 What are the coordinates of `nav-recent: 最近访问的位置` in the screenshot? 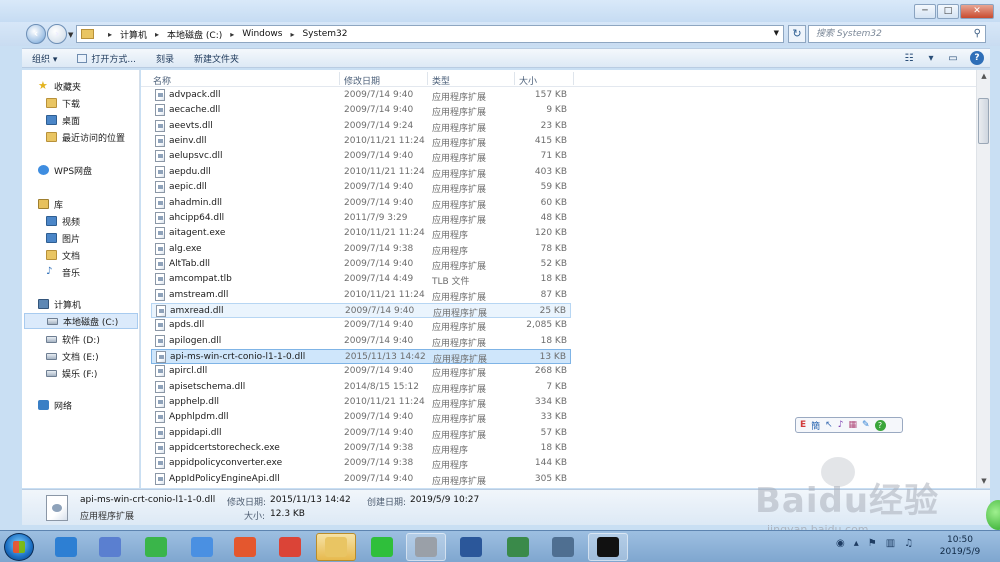 It's located at (85, 137).